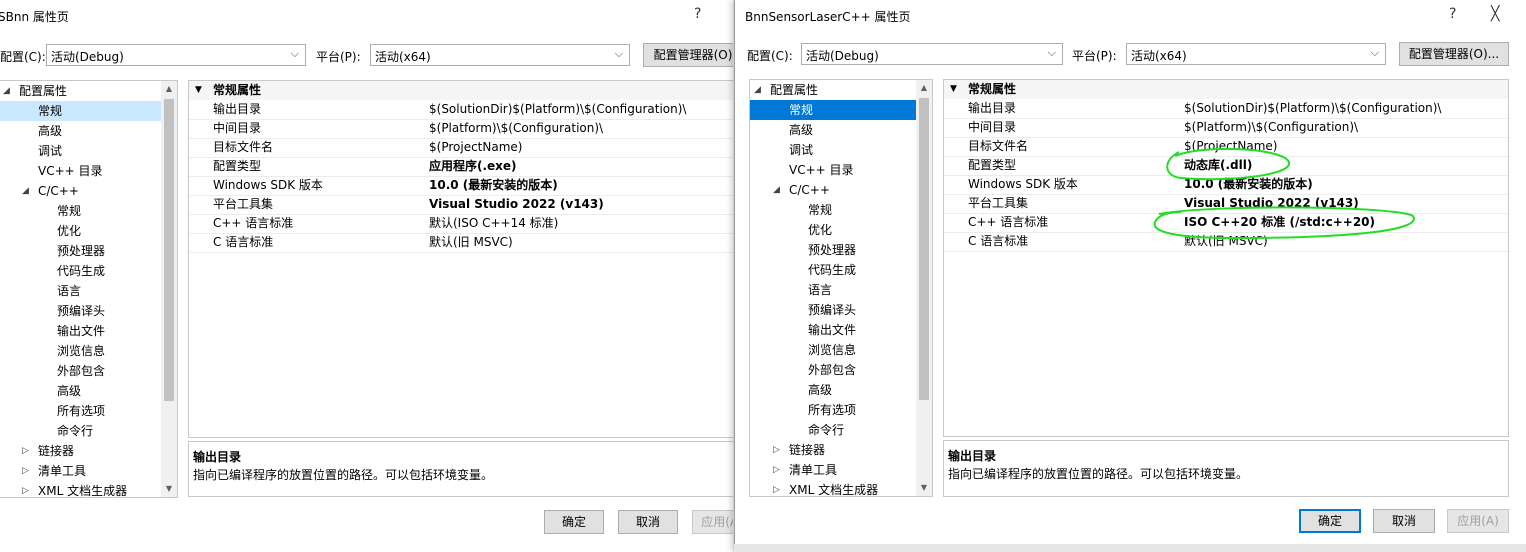 This screenshot has height=552, width=1526. What do you see at coordinates (80, 351) in the screenshot?
I see `tree-item: 浏览信息` at bounding box center [80, 351].